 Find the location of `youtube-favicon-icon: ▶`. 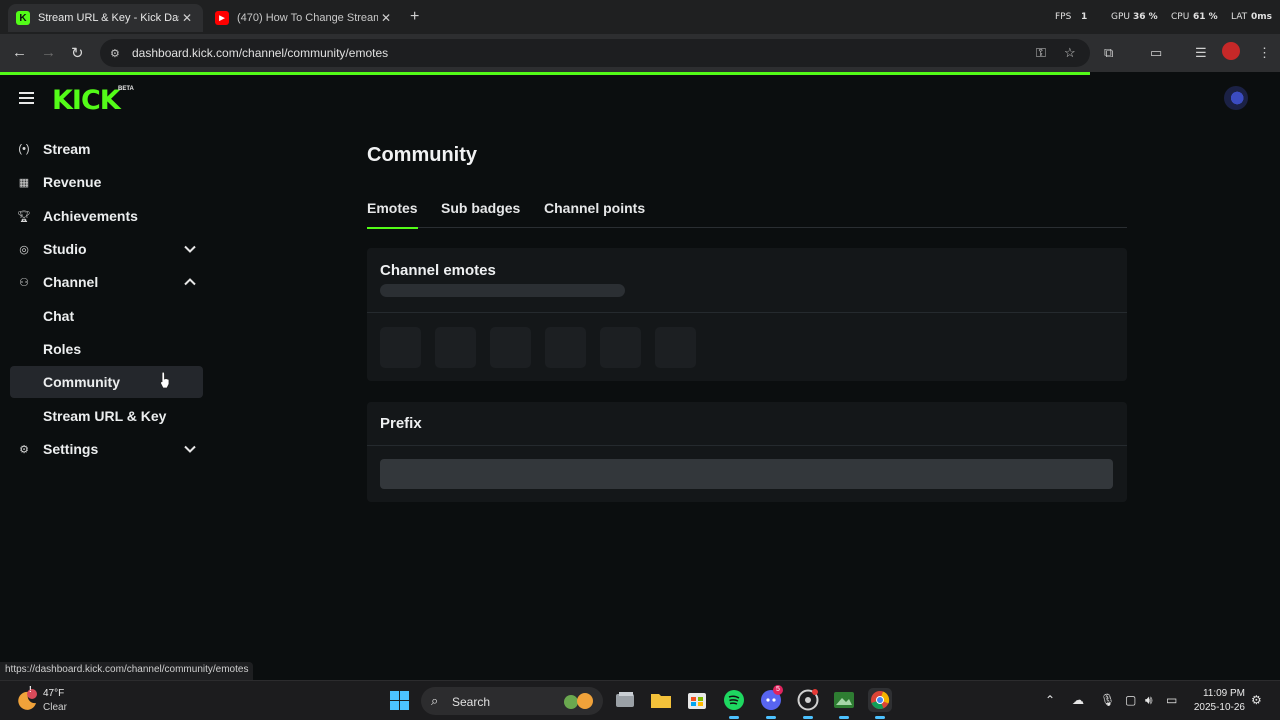

youtube-favicon-icon: ▶ is located at coordinates (222, 18).